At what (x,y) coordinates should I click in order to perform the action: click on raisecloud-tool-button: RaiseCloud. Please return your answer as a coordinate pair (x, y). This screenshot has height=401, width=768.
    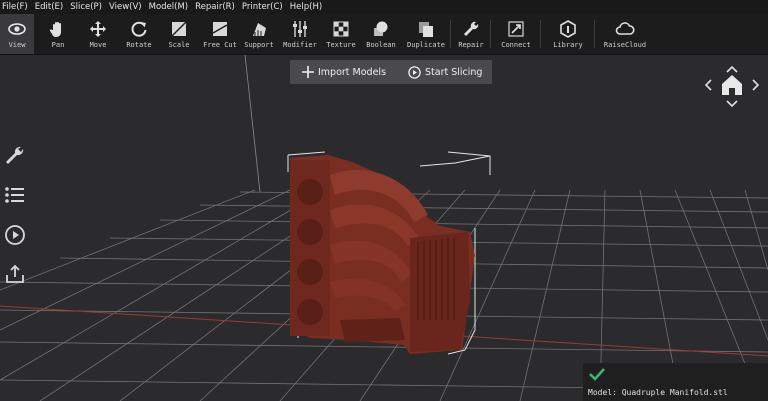
    Looking at the image, I should click on (625, 34).